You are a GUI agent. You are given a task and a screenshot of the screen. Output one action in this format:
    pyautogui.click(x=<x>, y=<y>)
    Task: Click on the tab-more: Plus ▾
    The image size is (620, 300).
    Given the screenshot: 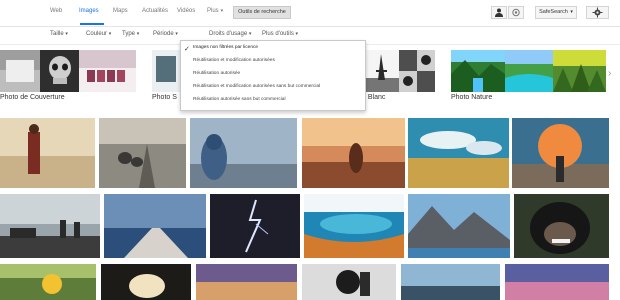 What is the action you would take?
    pyautogui.click(x=215, y=11)
    